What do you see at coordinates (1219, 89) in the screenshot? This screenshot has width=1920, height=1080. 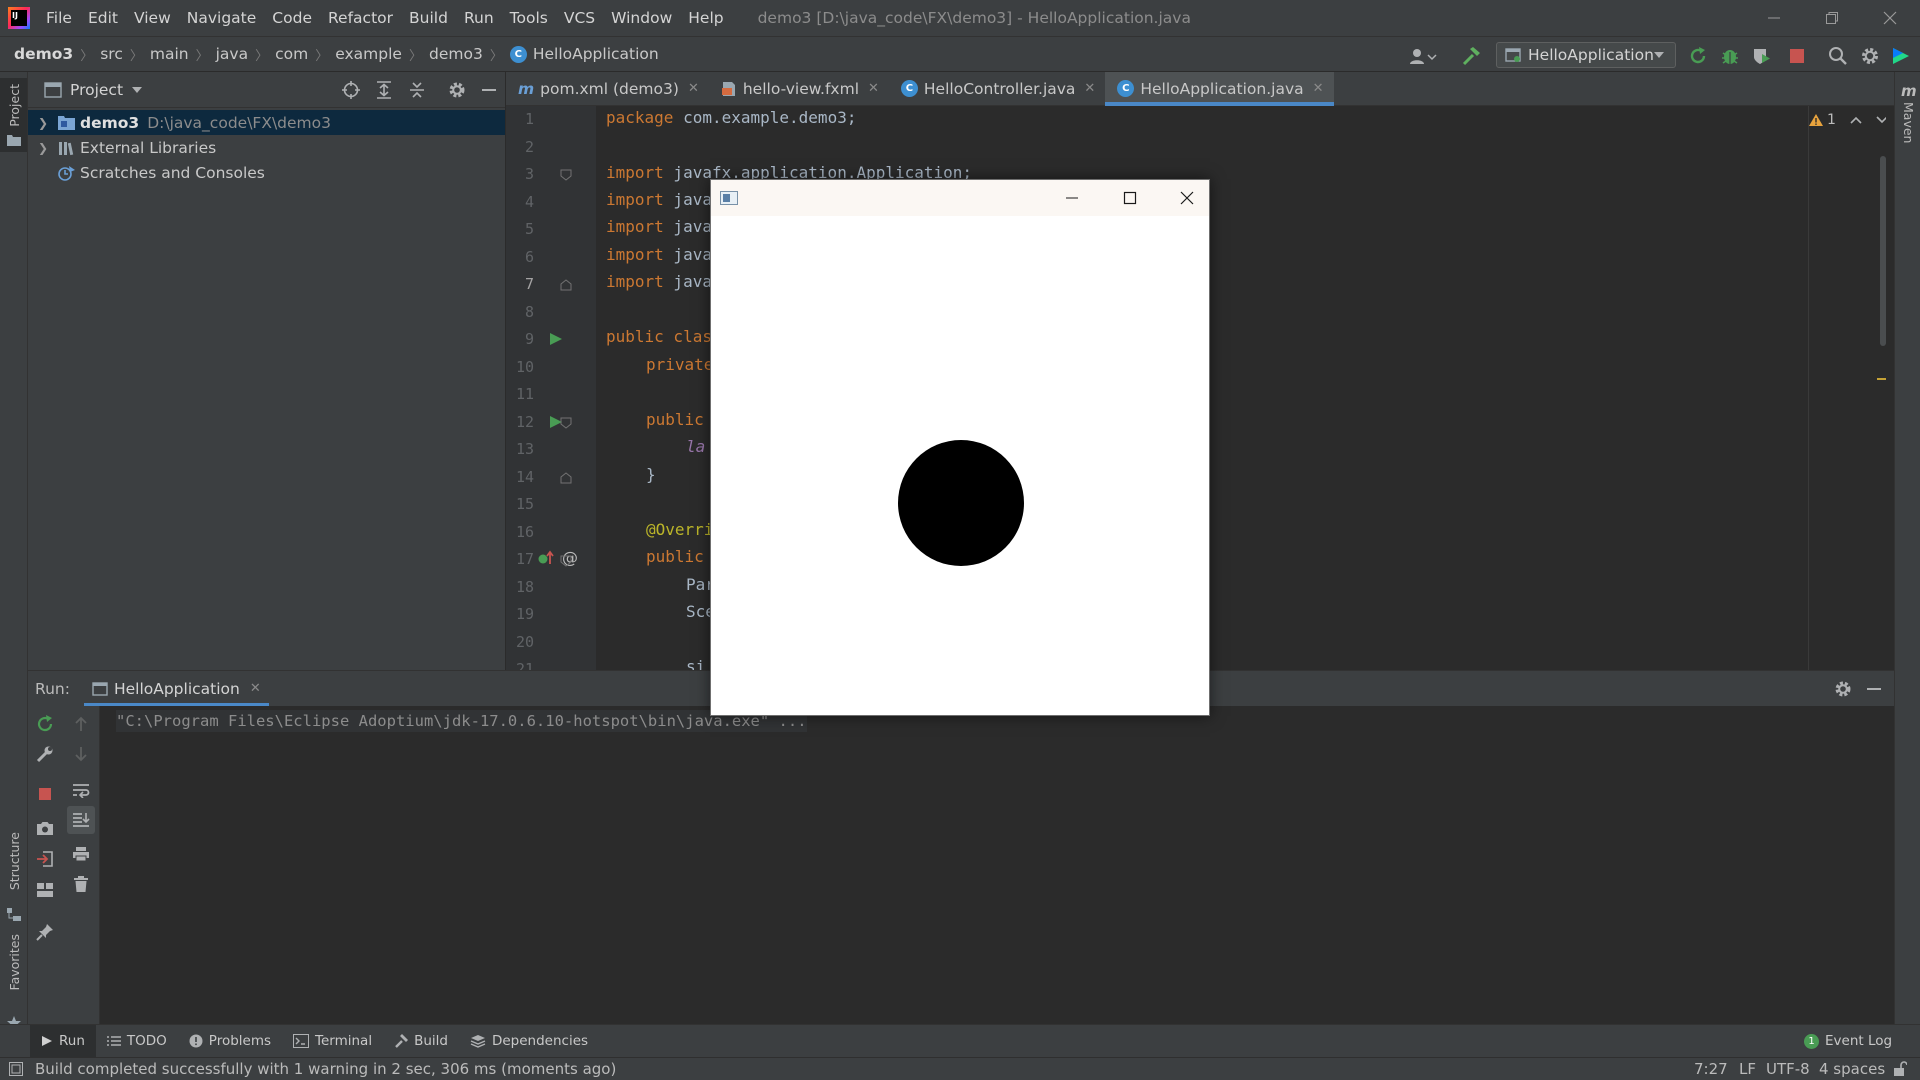 I see `tab-helloapplication-java: C HelloApplication.java ✕` at bounding box center [1219, 89].